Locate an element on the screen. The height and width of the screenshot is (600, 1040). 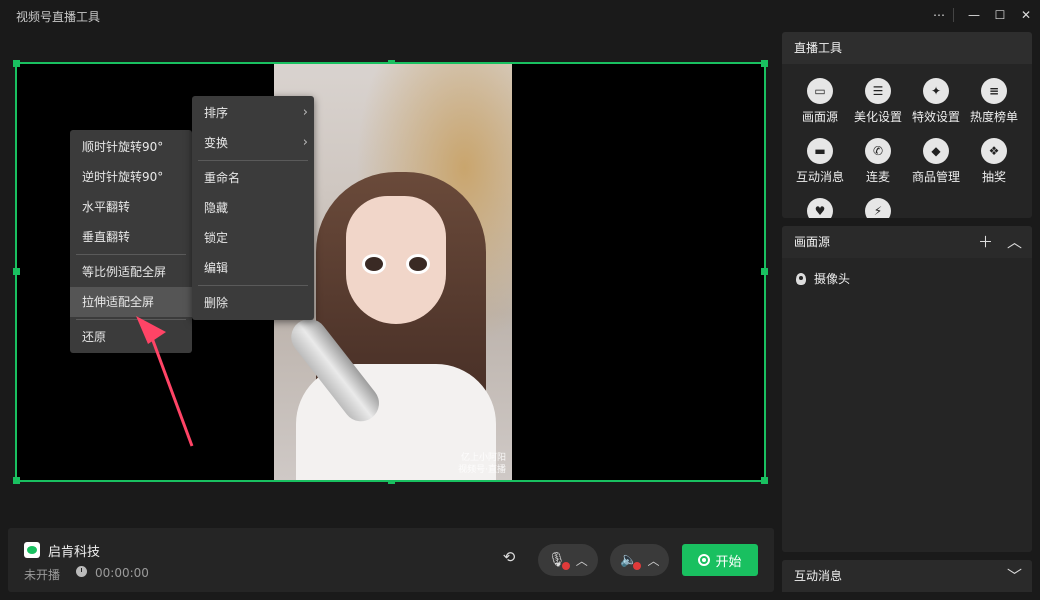
sources-header: 画面源 ＋ ︿ is located at coordinates (907, 242).